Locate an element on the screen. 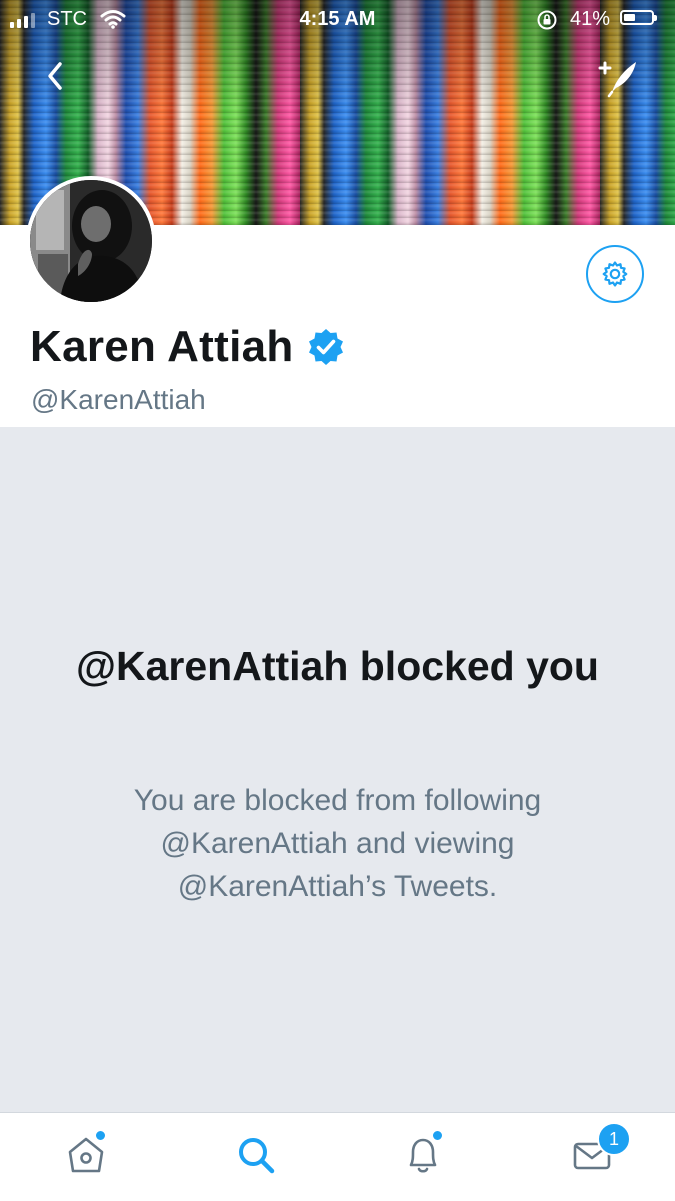  tab-notifications is located at coordinates (423, 1157).